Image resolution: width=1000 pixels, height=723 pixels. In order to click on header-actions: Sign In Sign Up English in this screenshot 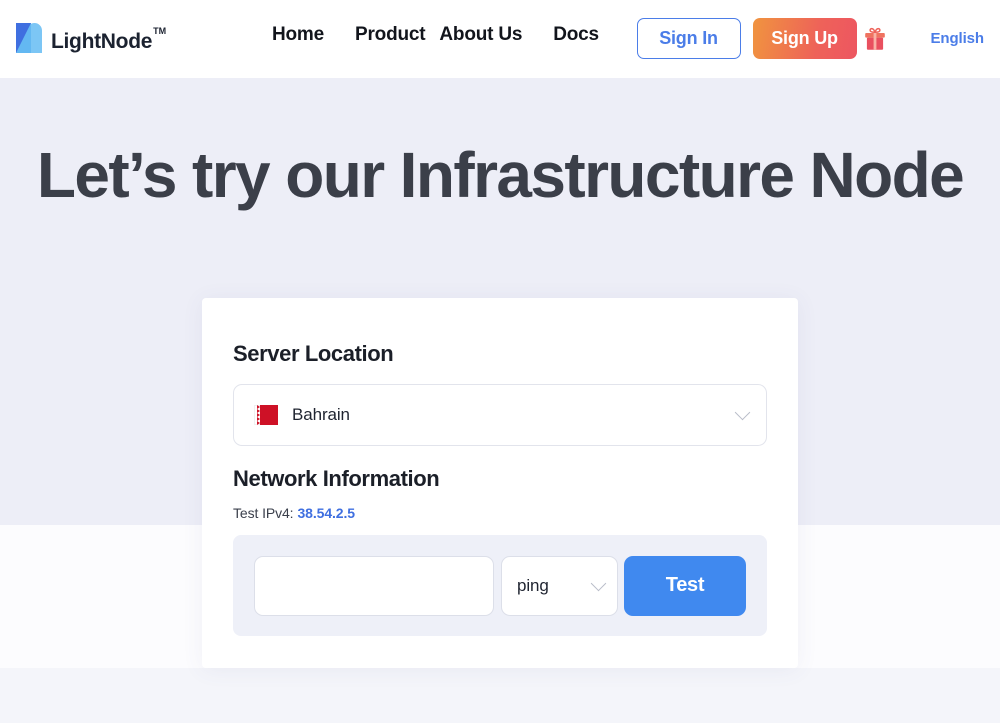, I will do `click(810, 38)`.